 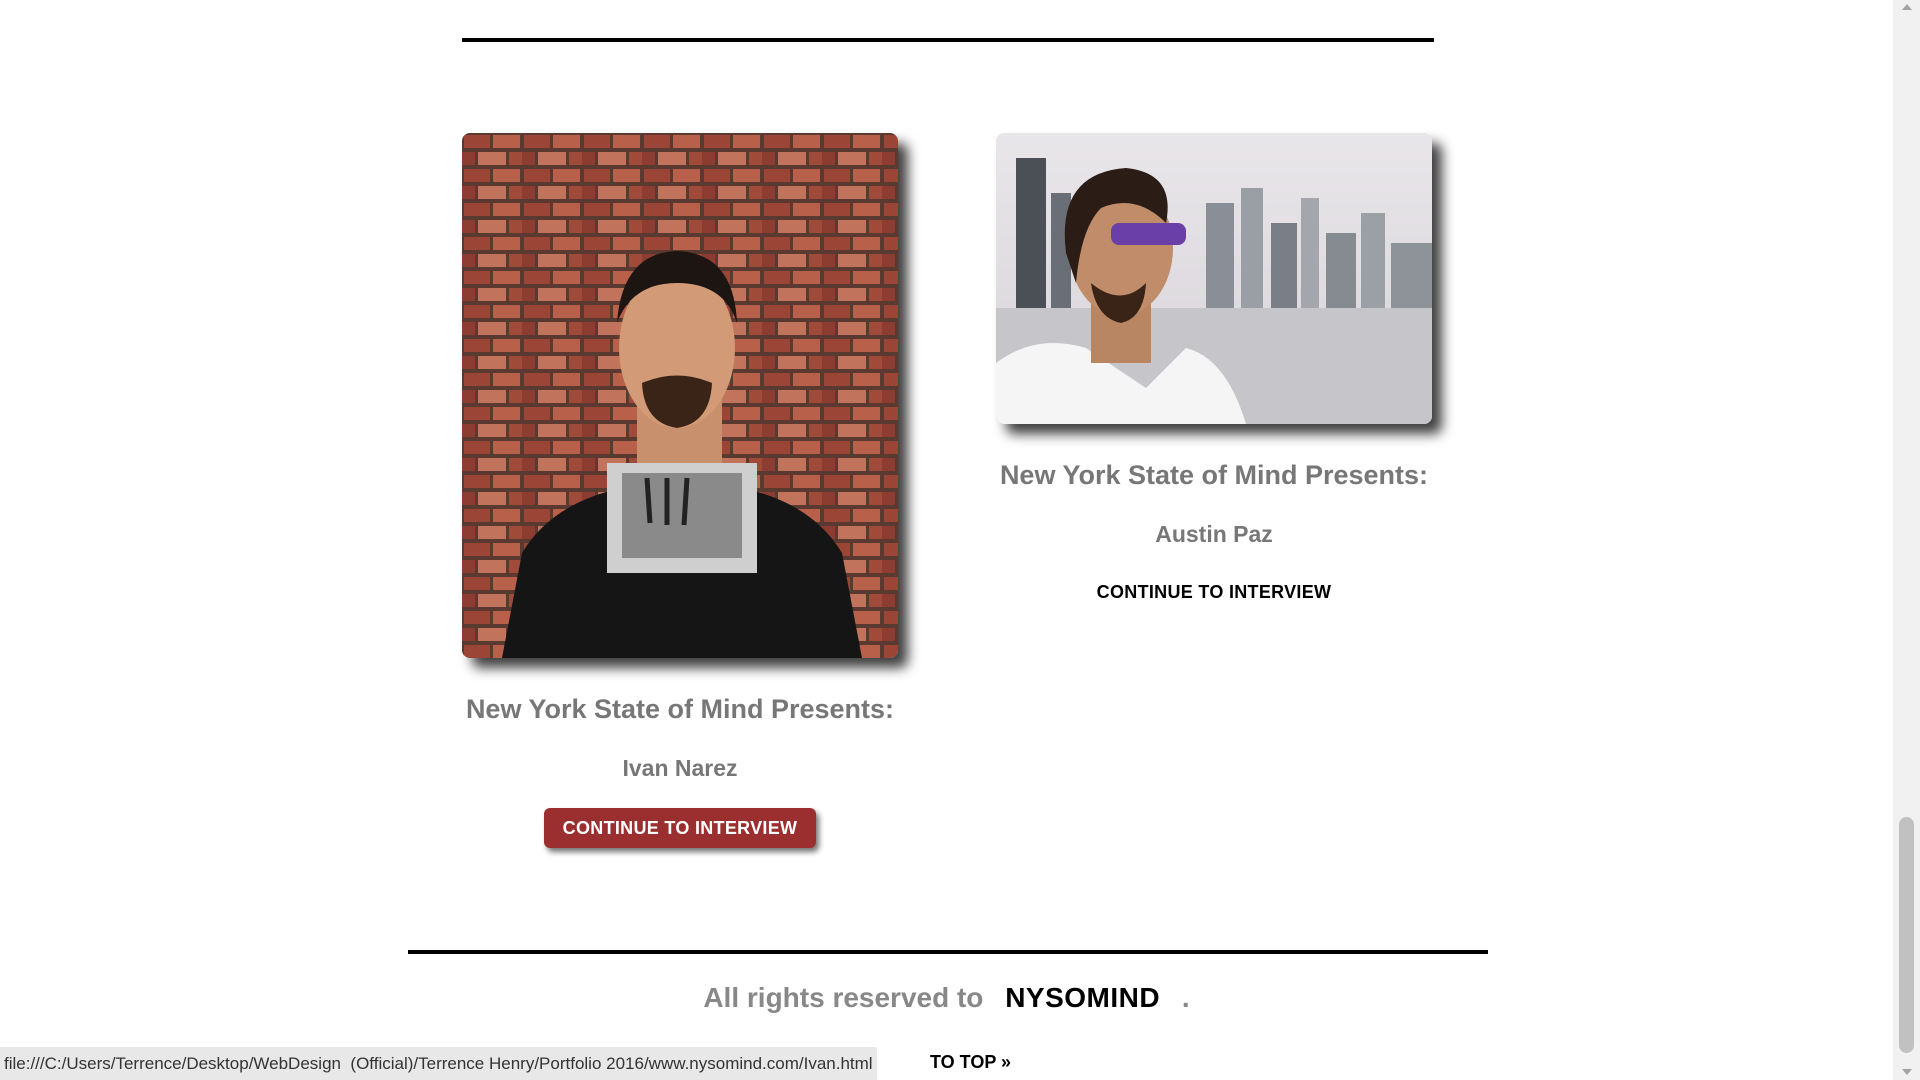 I want to click on copyright-text: All rights reserved to, so click(x=843, y=997).